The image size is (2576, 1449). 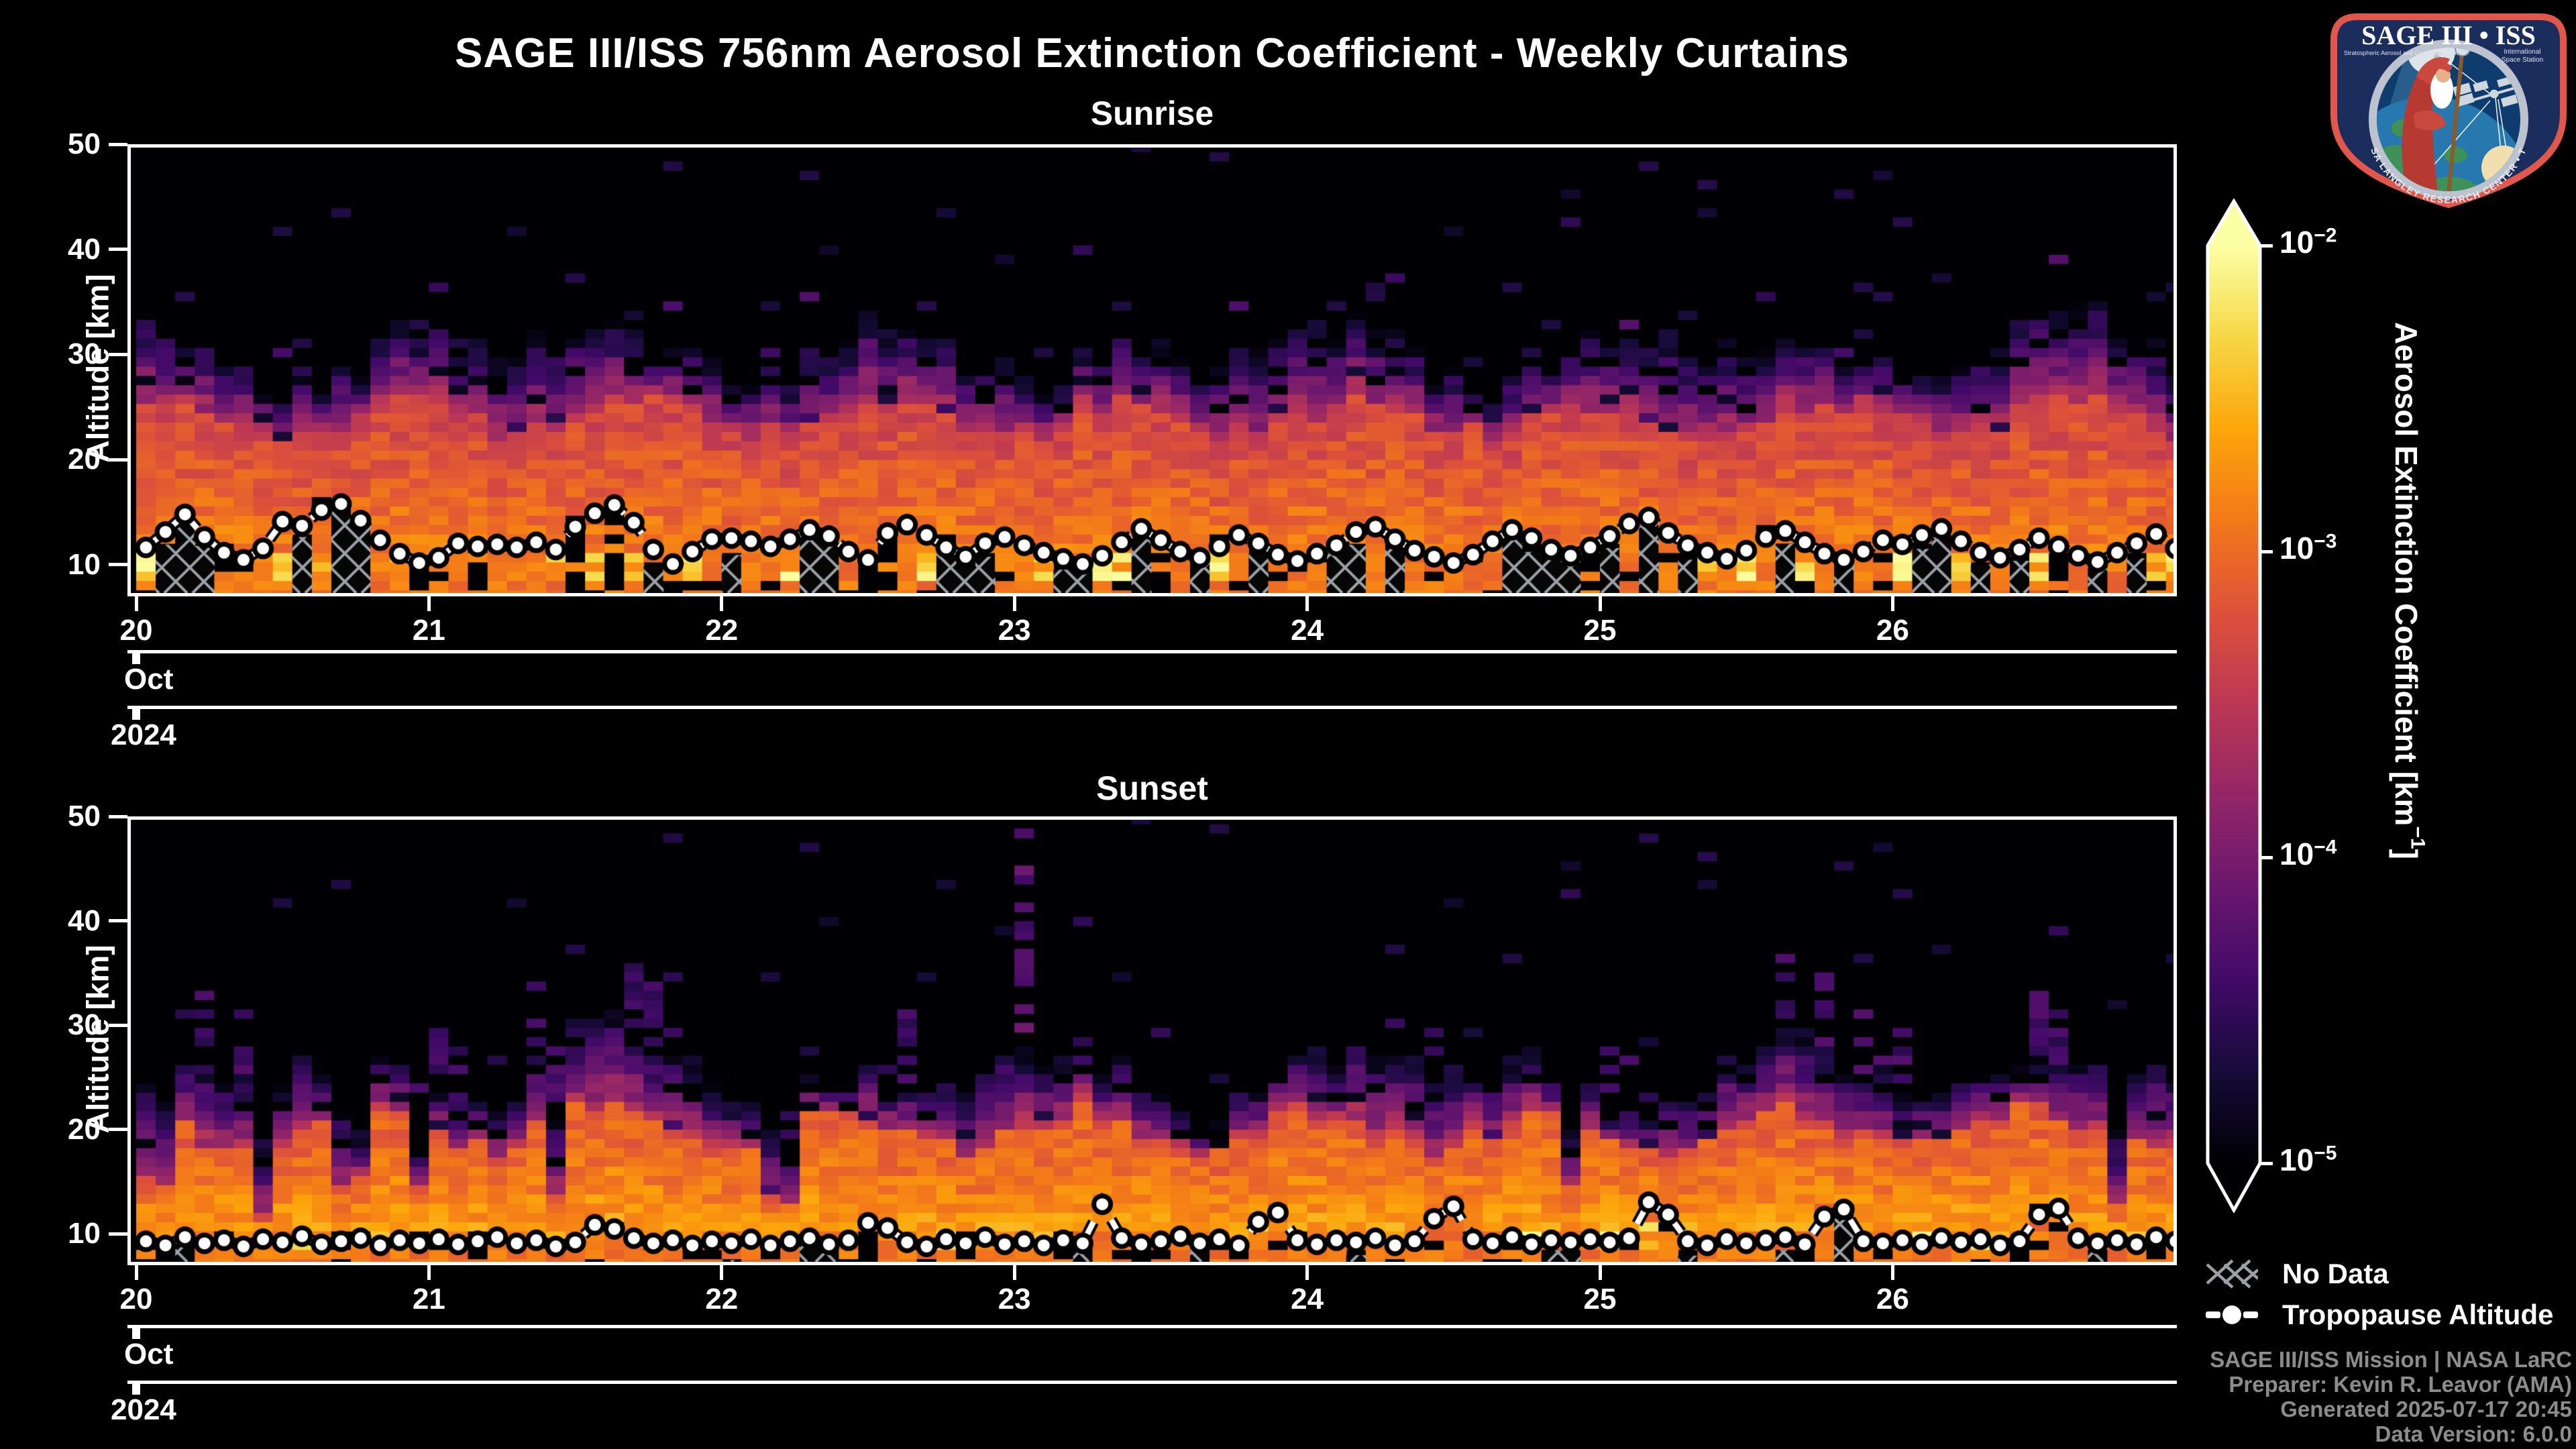 What do you see at coordinates (2473, 1433) in the screenshot?
I see `credit-line: Data Version: 6.0.0` at bounding box center [2473, 1433].